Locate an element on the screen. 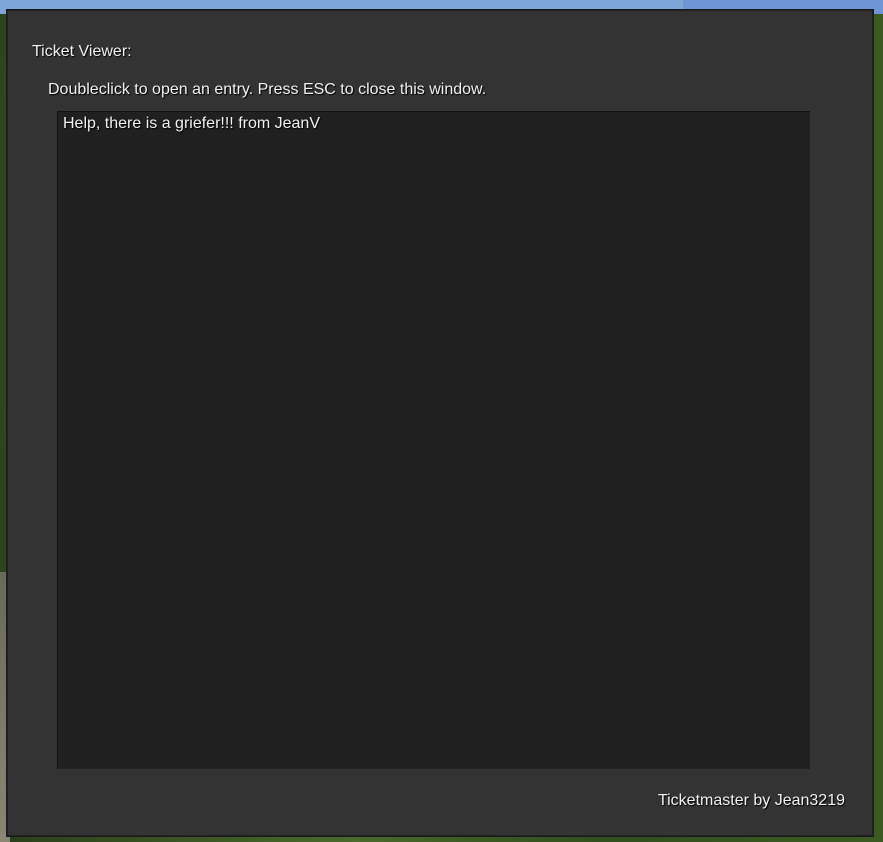  ticket-list-item: Help, there is a griefer!!! from JeanV is located at coordinates (191, 124).